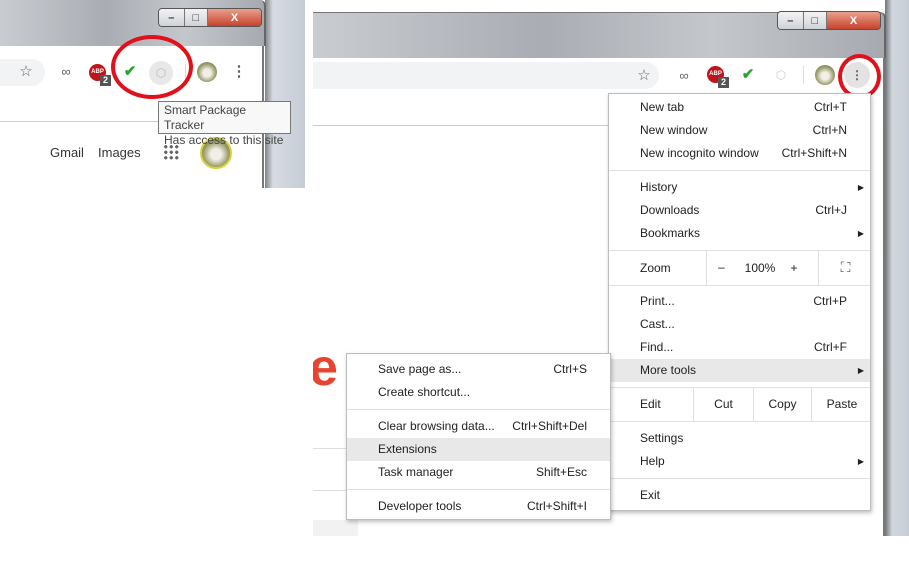 This screenshot has width=909, height=564. I want to click on menu-item-history: History ▶, so click(739, 187).